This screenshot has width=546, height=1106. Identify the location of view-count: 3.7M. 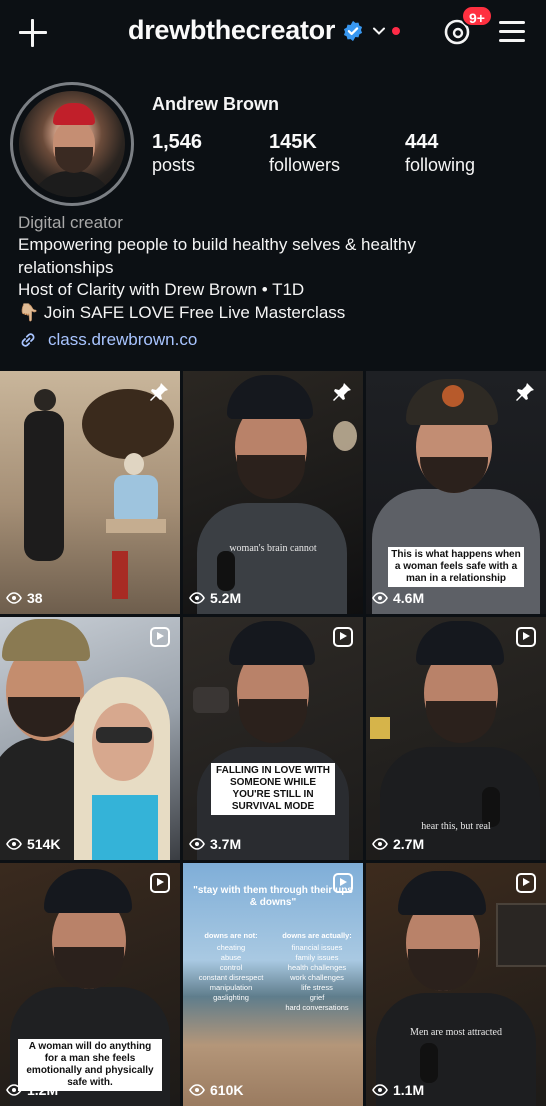
(215, 844).